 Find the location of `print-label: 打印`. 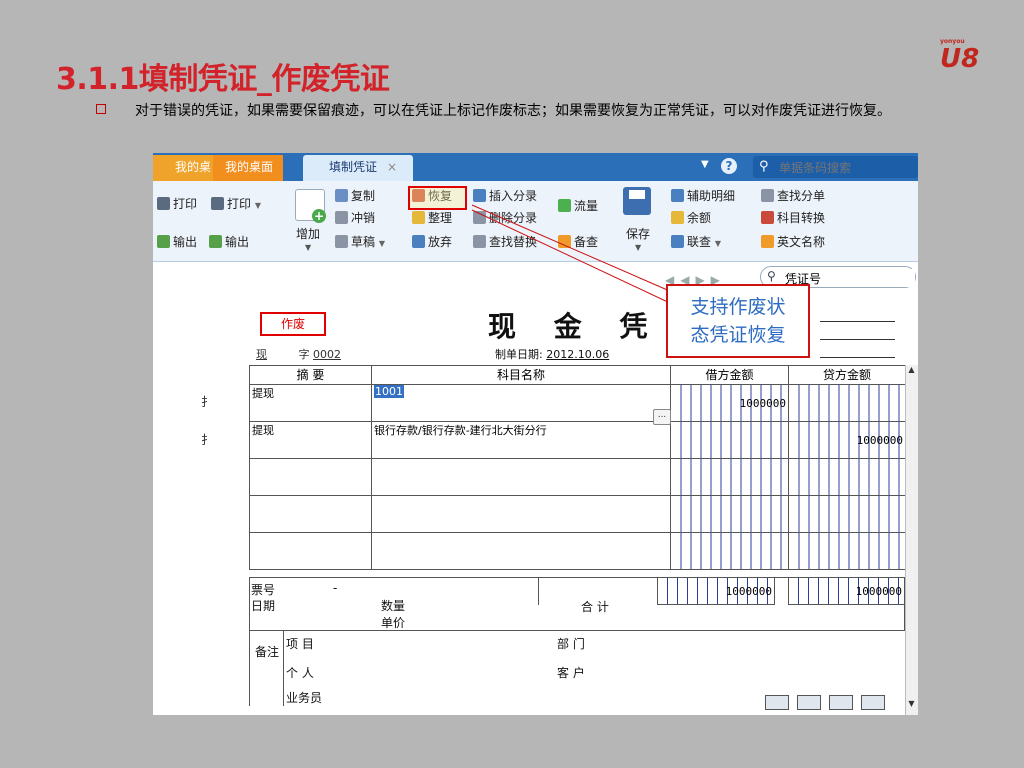

print-label: 打印 is located at coordinates (239, 204).